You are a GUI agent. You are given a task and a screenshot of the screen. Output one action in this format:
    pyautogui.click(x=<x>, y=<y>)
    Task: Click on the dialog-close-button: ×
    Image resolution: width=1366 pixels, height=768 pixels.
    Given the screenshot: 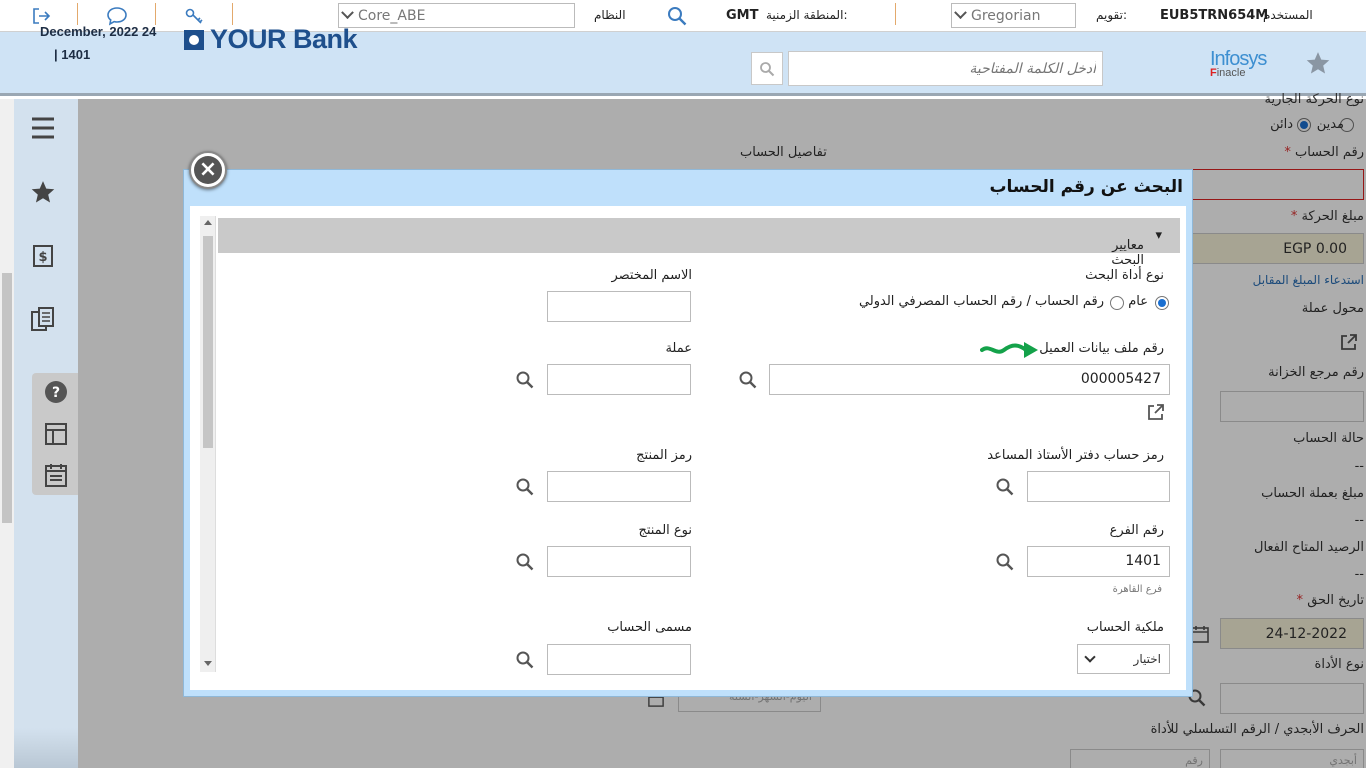 What is the action you would take?
    pyautogui.click(x=208, y=170)
    